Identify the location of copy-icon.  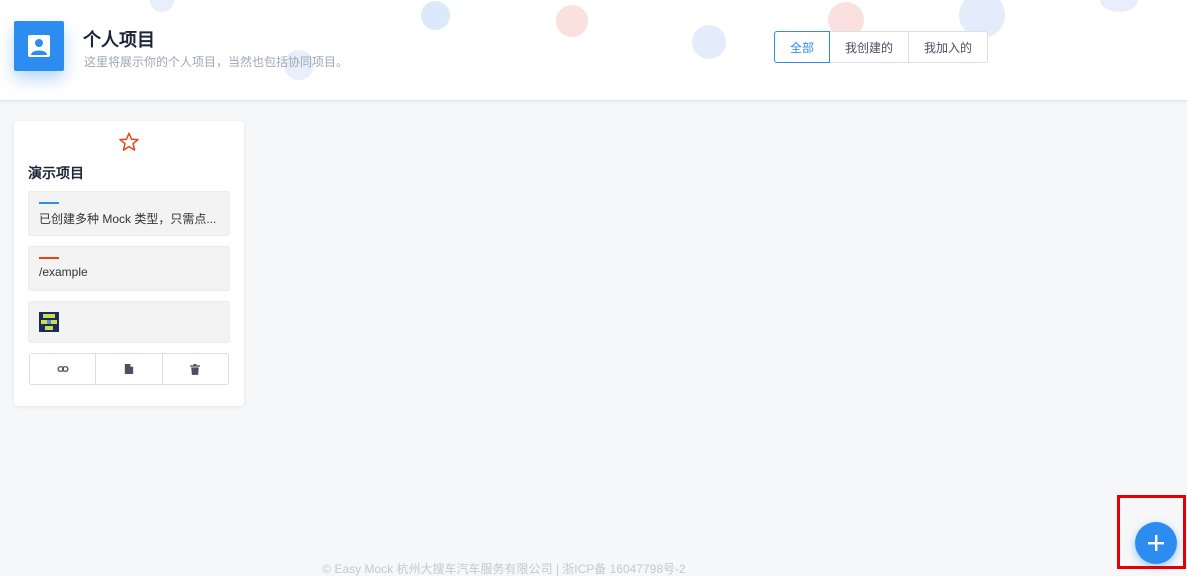
(129, 369).